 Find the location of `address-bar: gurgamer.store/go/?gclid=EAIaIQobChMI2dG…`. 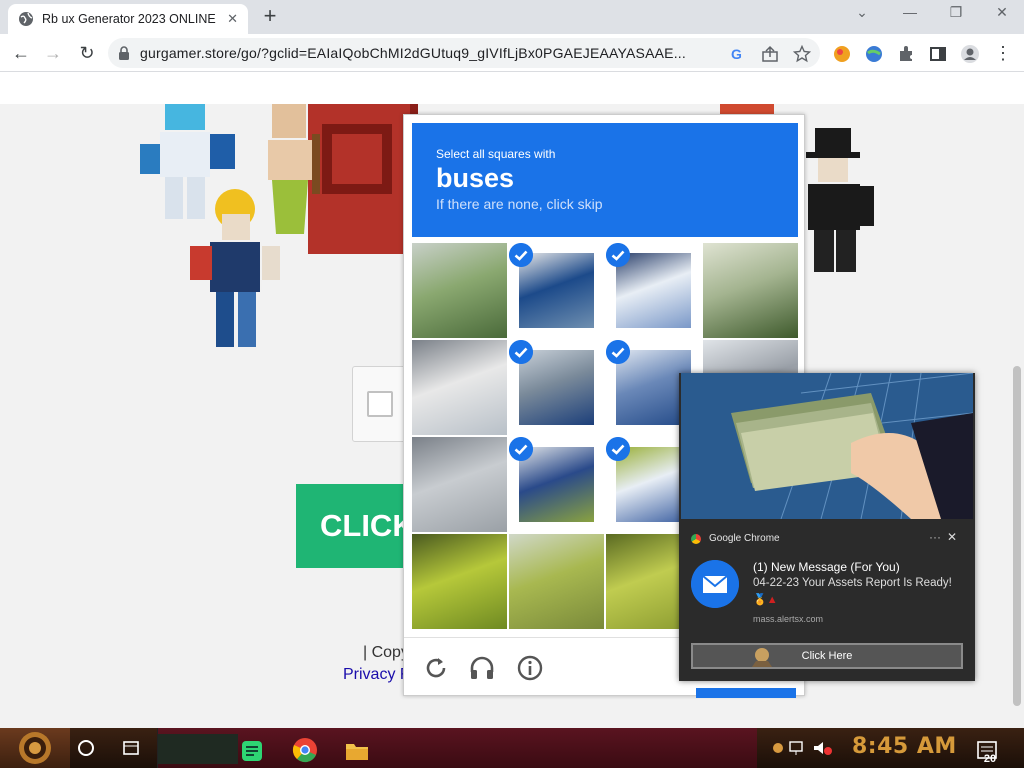

address-bar: gurgamer.store/go/?gclid=EAIaIQobChMI2dG… is located at coordinates (464, 53).